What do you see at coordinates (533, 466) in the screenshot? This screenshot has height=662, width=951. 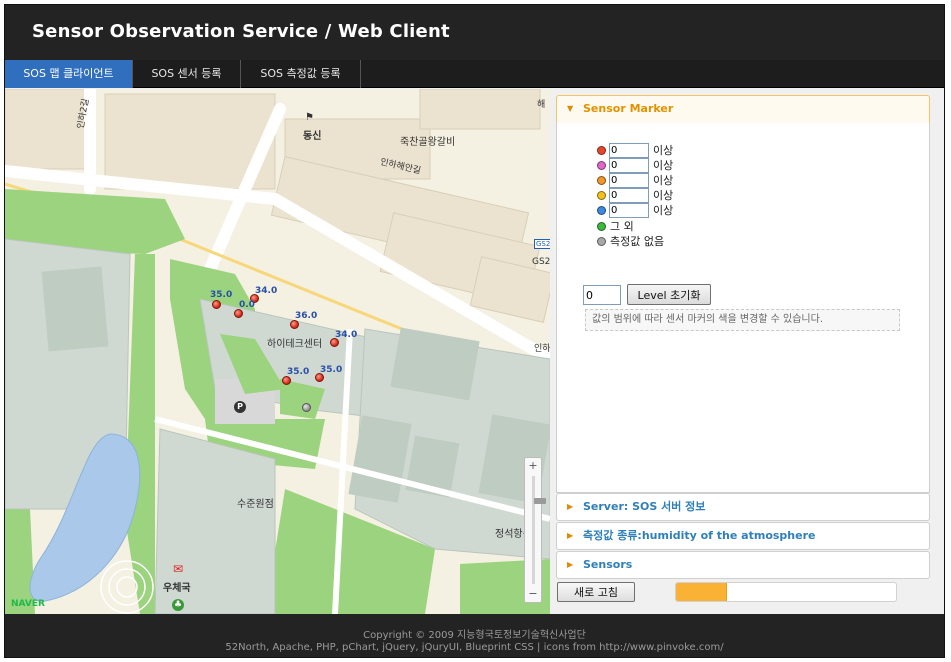 I see `zoom-in-button: +` at bounding box center [533, 466].